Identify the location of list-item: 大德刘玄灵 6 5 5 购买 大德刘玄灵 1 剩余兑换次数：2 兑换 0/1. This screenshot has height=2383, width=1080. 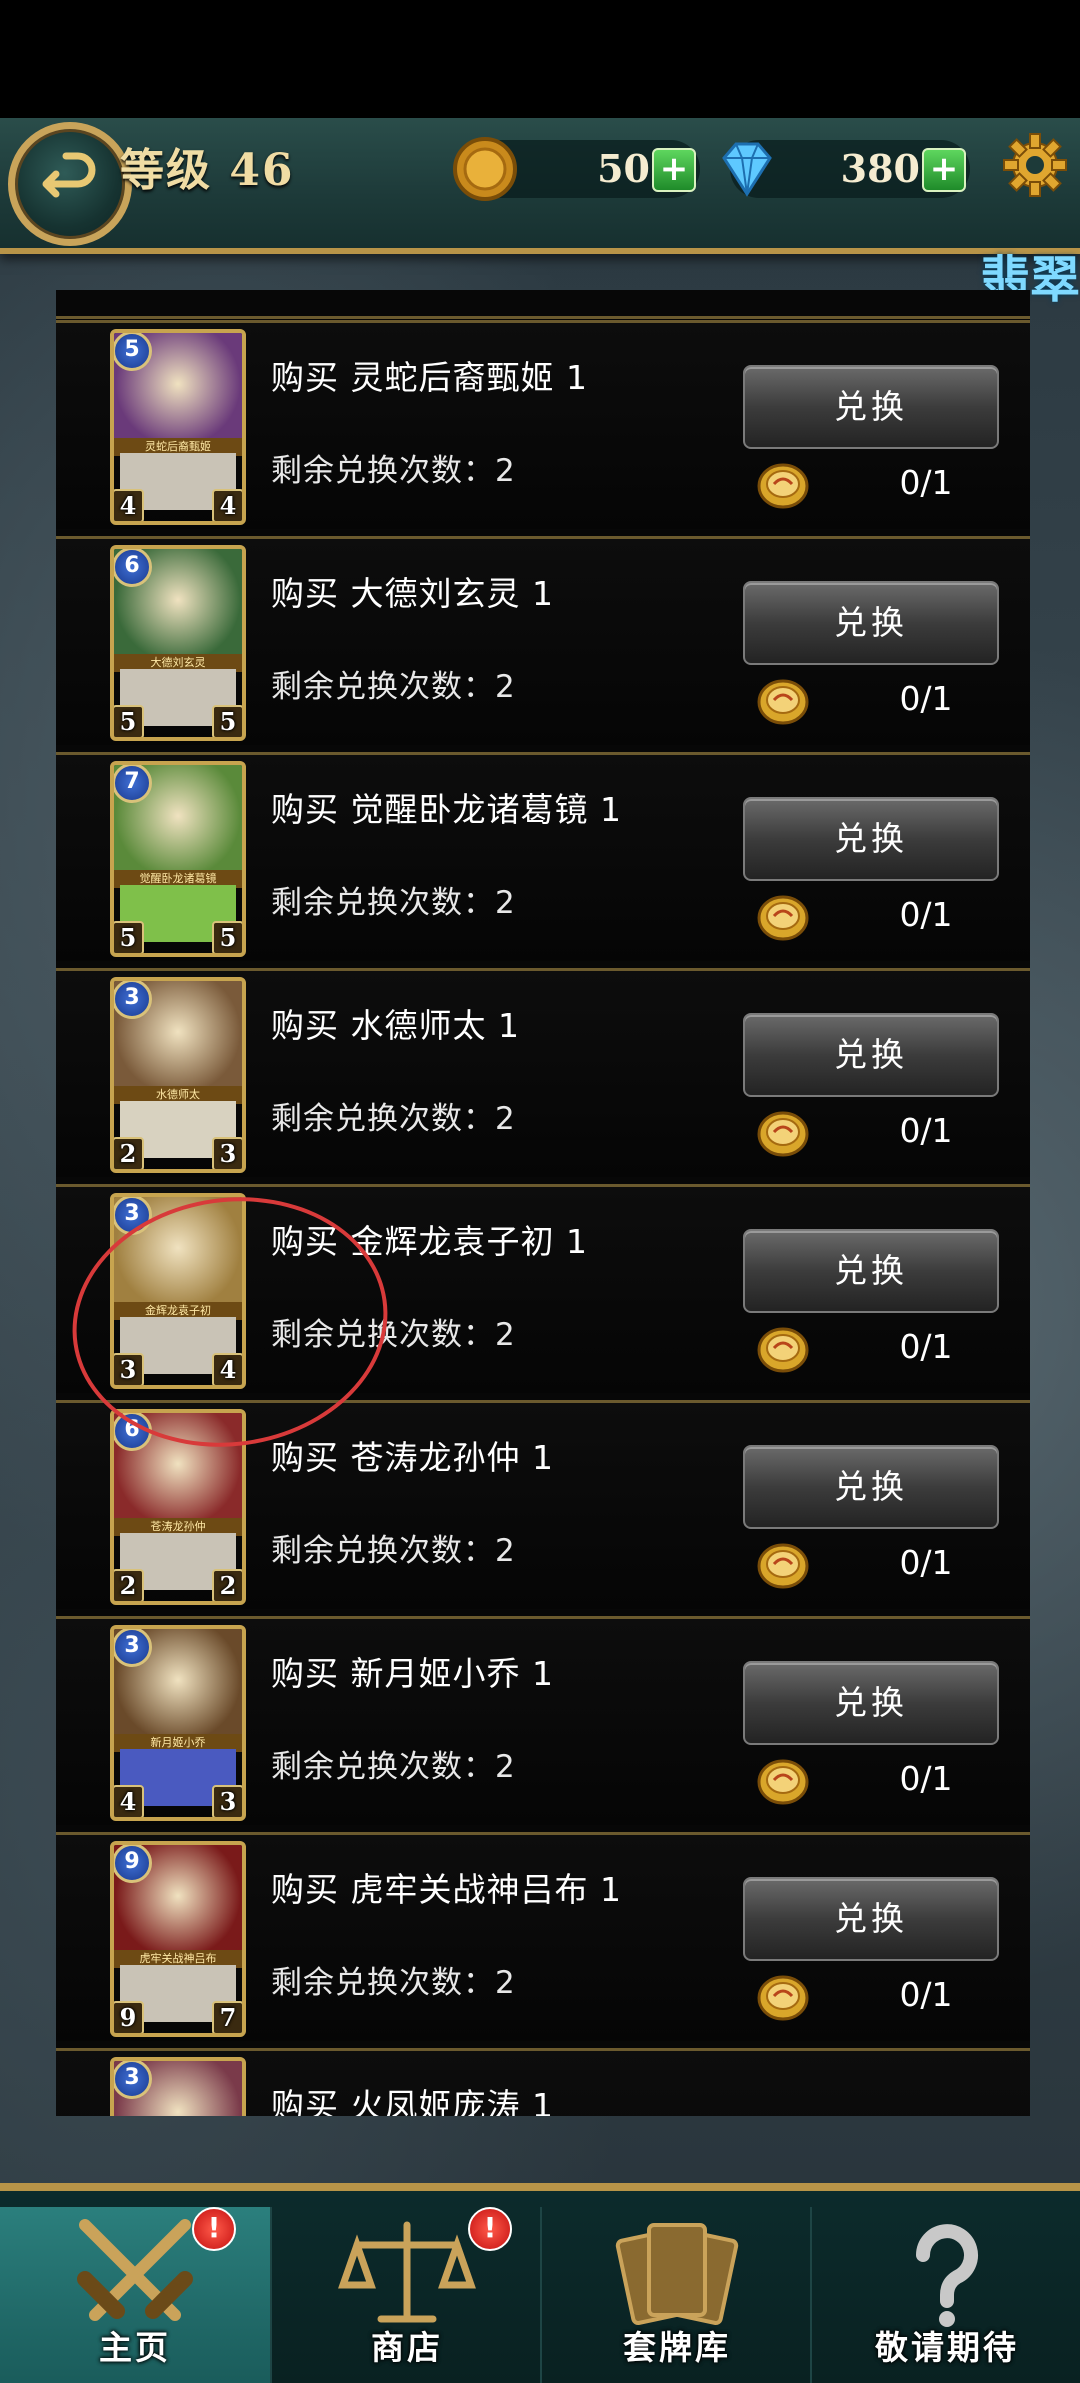
(543, 640).